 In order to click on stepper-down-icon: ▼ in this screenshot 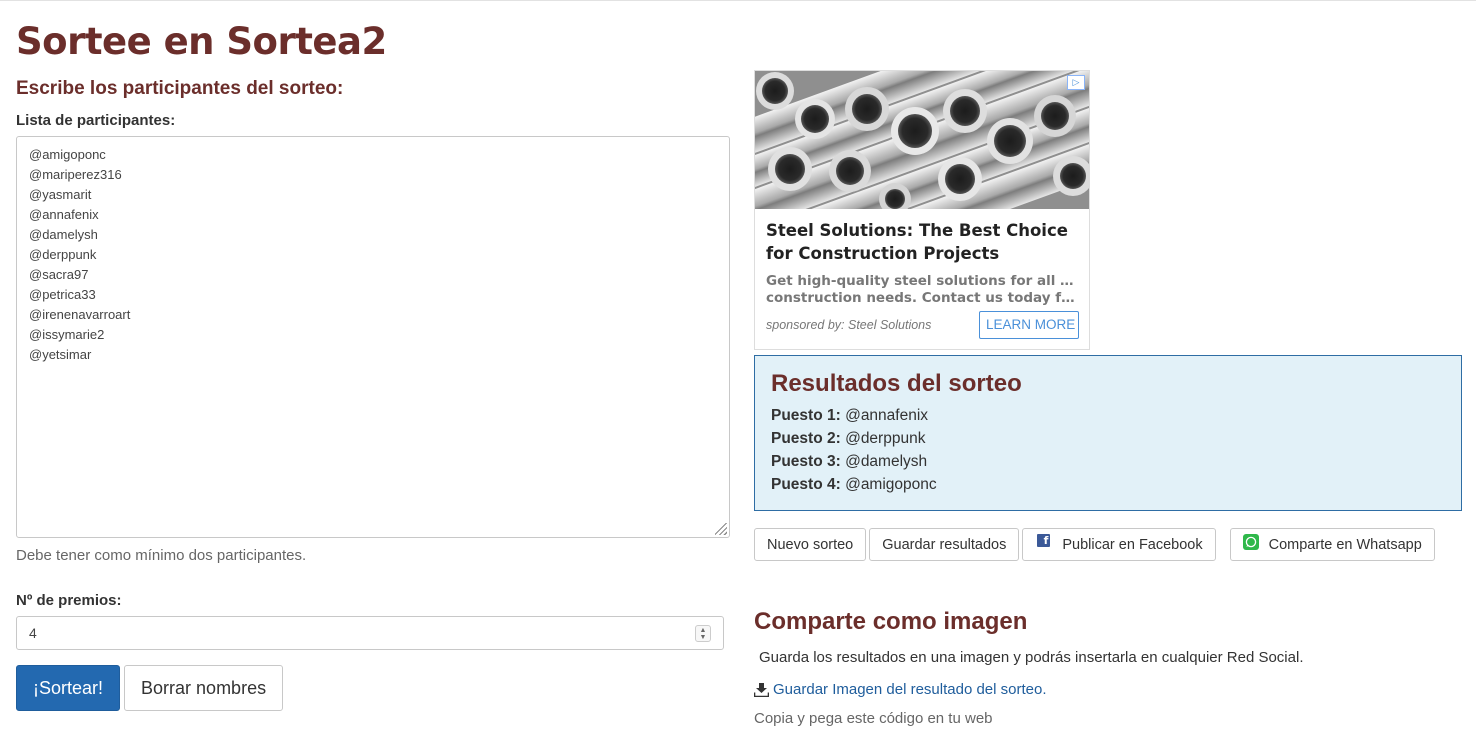, I will do `click(703, 637)`.